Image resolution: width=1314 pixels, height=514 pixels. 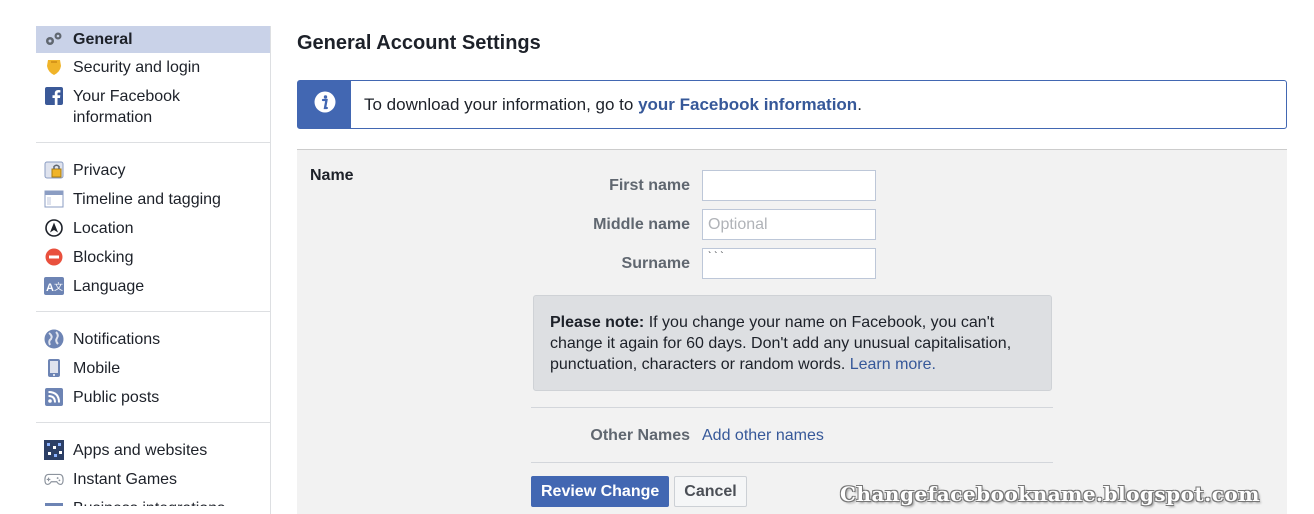 What do you see at coordinates (789, 224) in the screenshot?
I see `middle-name-field` at bounding box center [789, 224].